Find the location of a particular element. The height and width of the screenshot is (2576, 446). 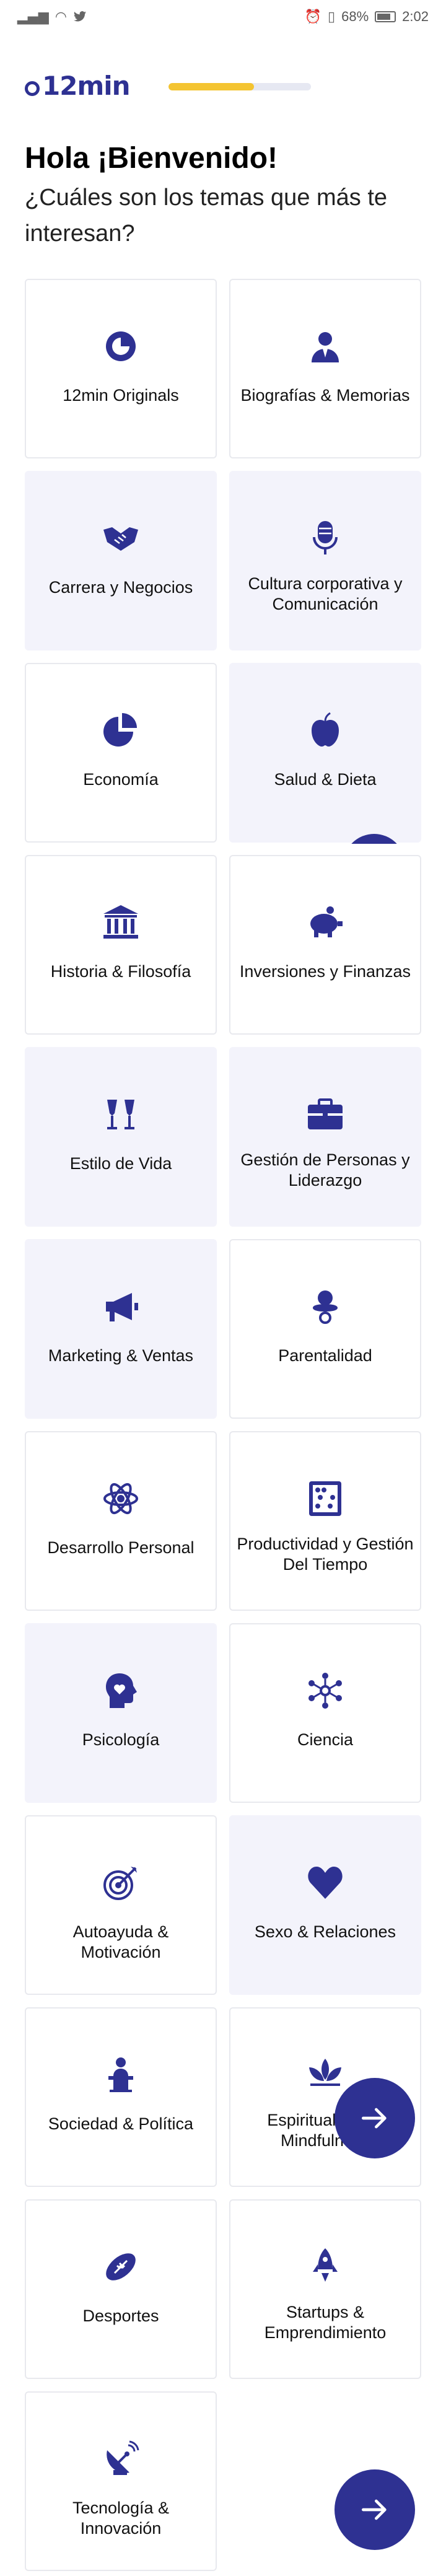

apple-icon is located at coordinates (325, 730).